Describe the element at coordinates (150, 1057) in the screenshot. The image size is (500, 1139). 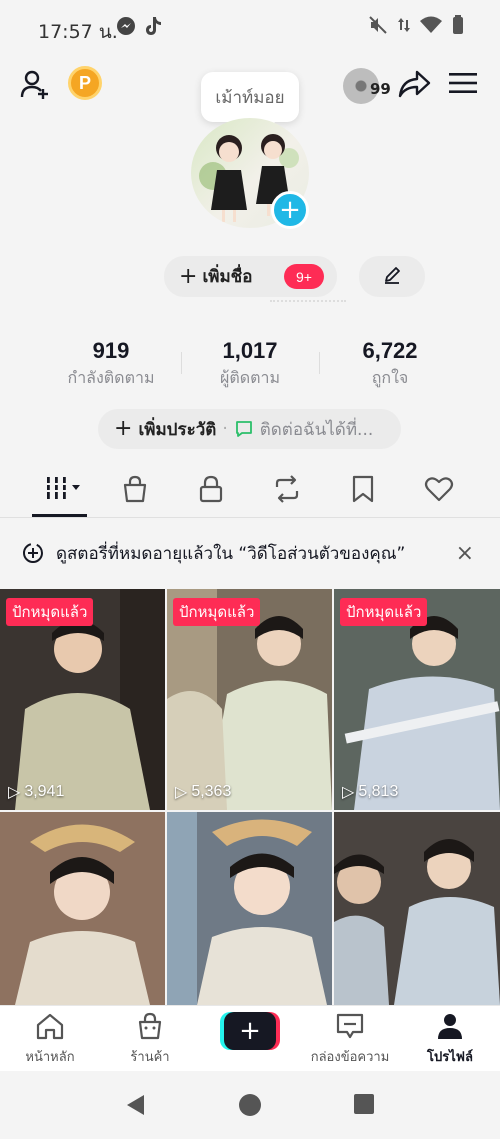
I see `nav-label: ร้านค้า` at that location.